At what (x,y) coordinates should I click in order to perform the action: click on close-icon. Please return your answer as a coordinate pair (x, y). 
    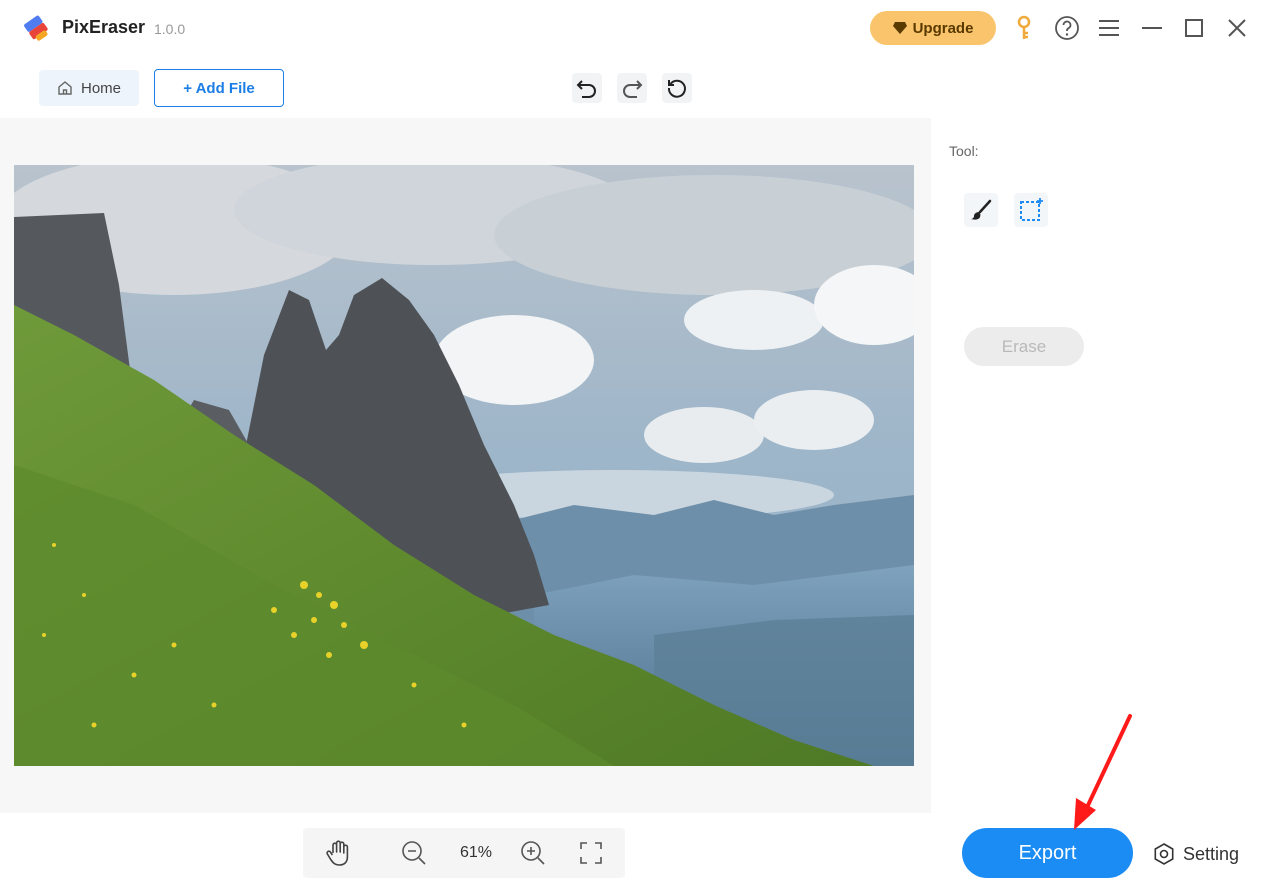
    Looking at the image, I should click on (1237, 28).